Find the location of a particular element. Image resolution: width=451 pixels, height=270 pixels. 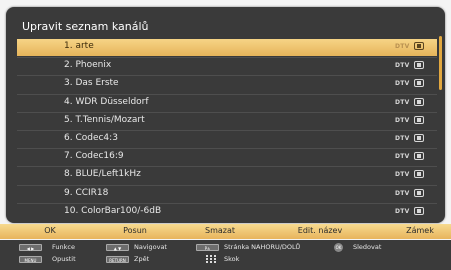

channel-name: 6. Codec4:3 is located at coordinates (91, 138).